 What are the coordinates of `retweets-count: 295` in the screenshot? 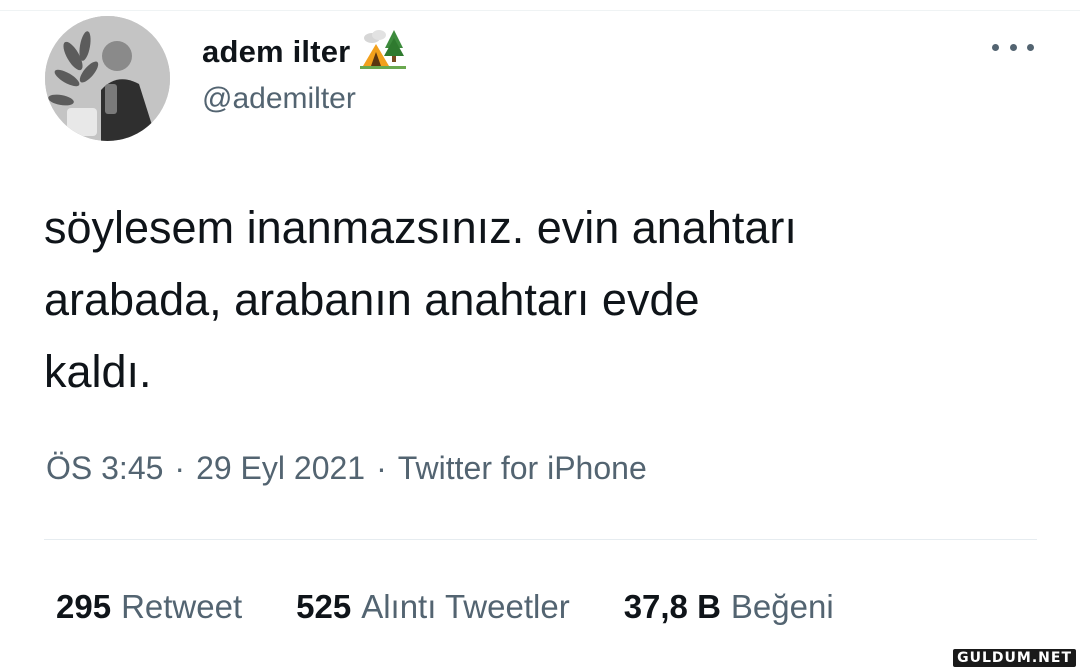 It's located at (84, 606).